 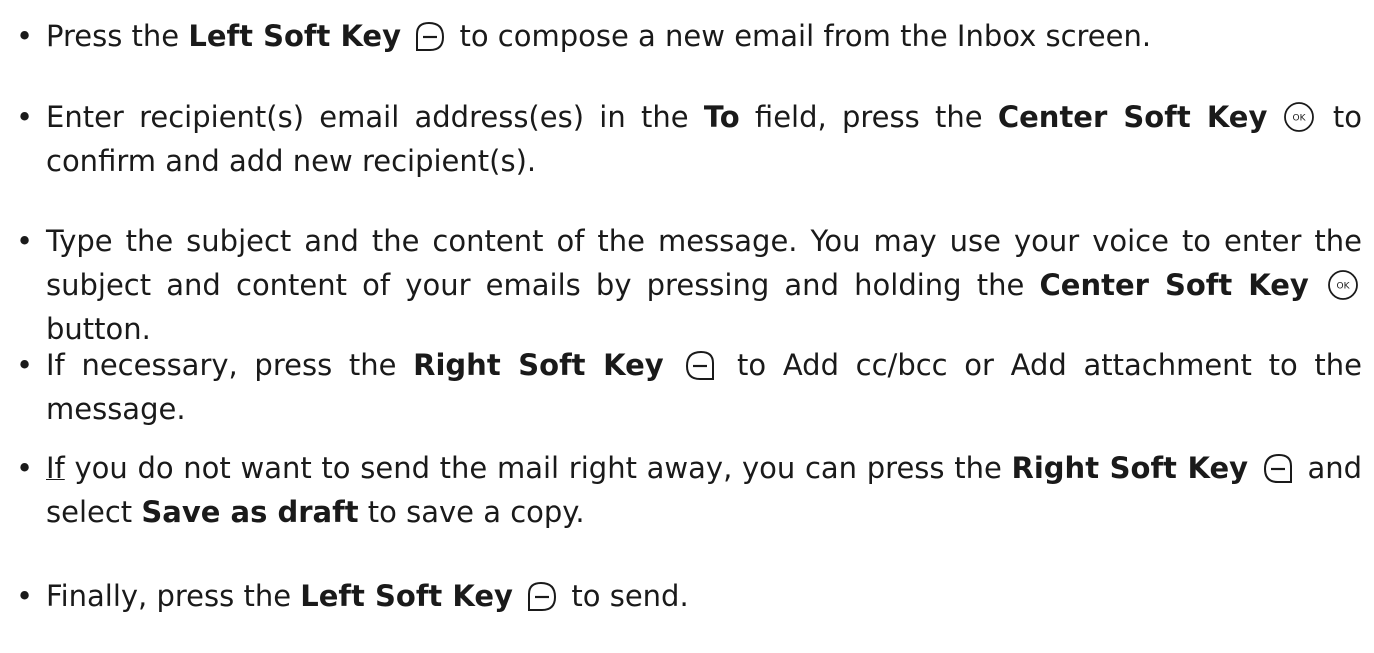 What do you see at coordinates (721, 117) in the screenshot?
I see `field-name: To` at bounding box center [721, 117].